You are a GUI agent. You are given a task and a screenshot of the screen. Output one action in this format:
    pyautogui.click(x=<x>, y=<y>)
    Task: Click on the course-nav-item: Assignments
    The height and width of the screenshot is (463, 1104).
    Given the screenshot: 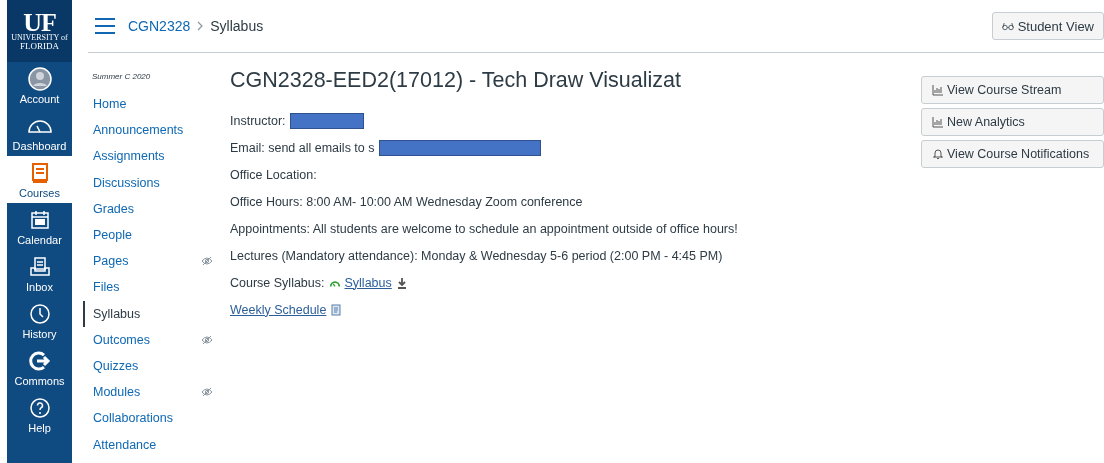 What is the action you would take?
    pyautogui.click(x=148, y=156)
    